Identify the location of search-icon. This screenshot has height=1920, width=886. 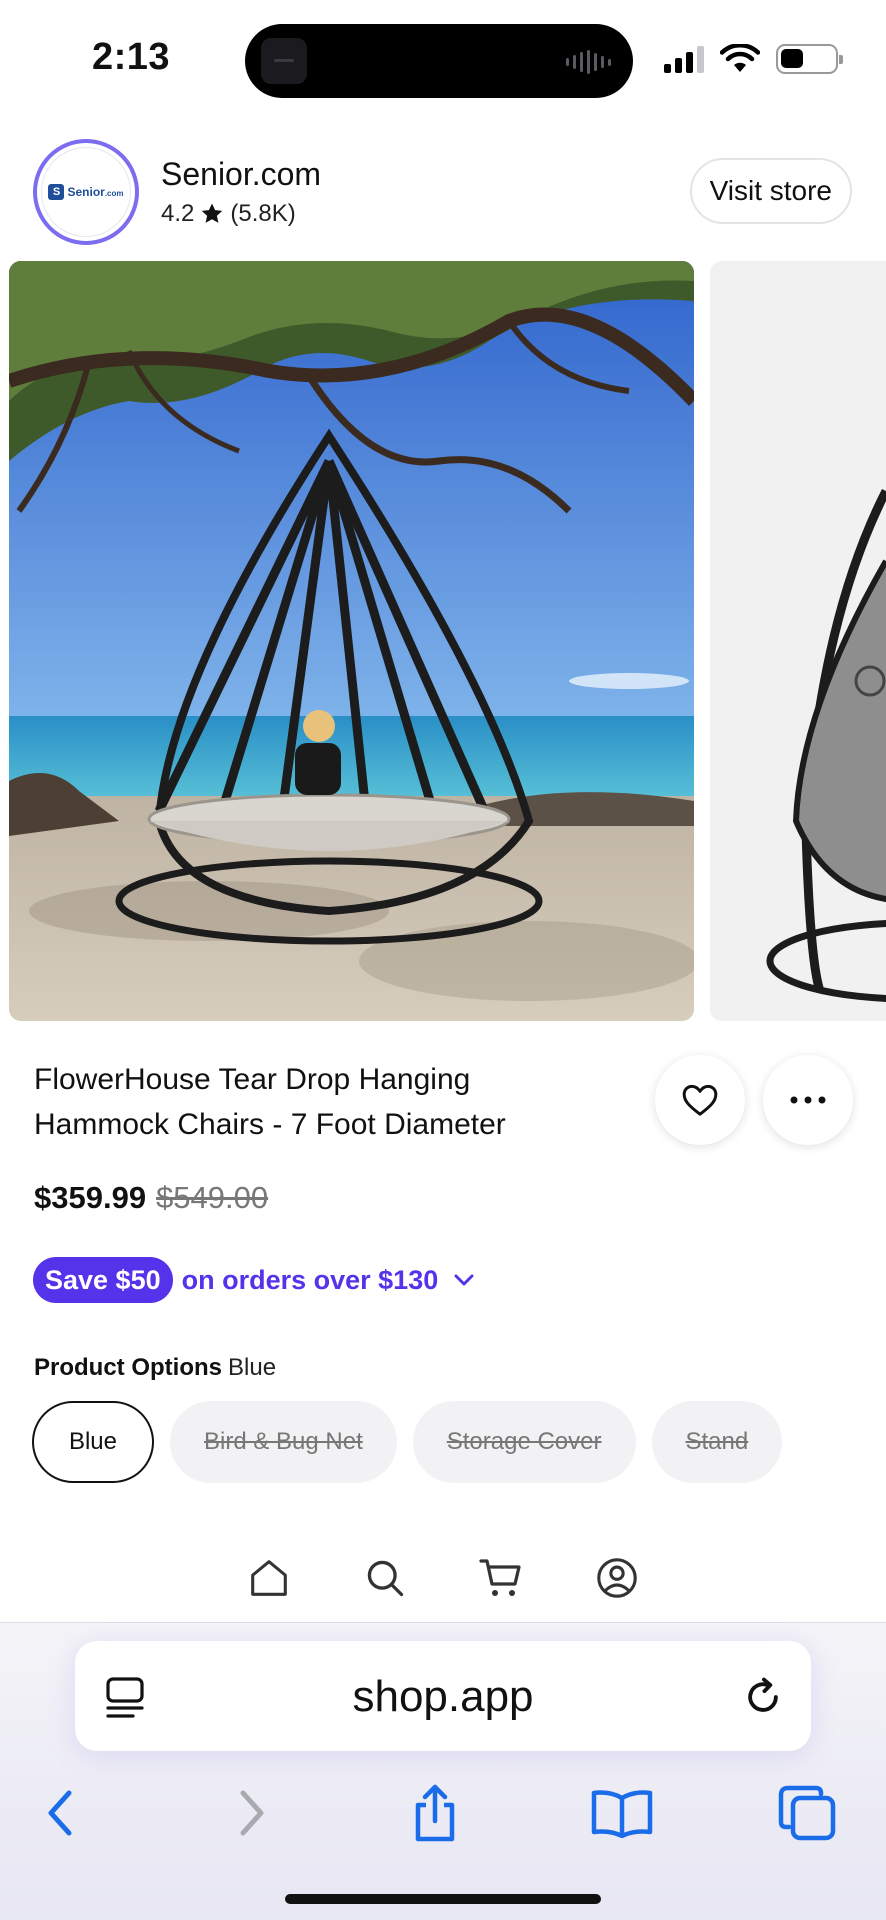
(385, 1578).